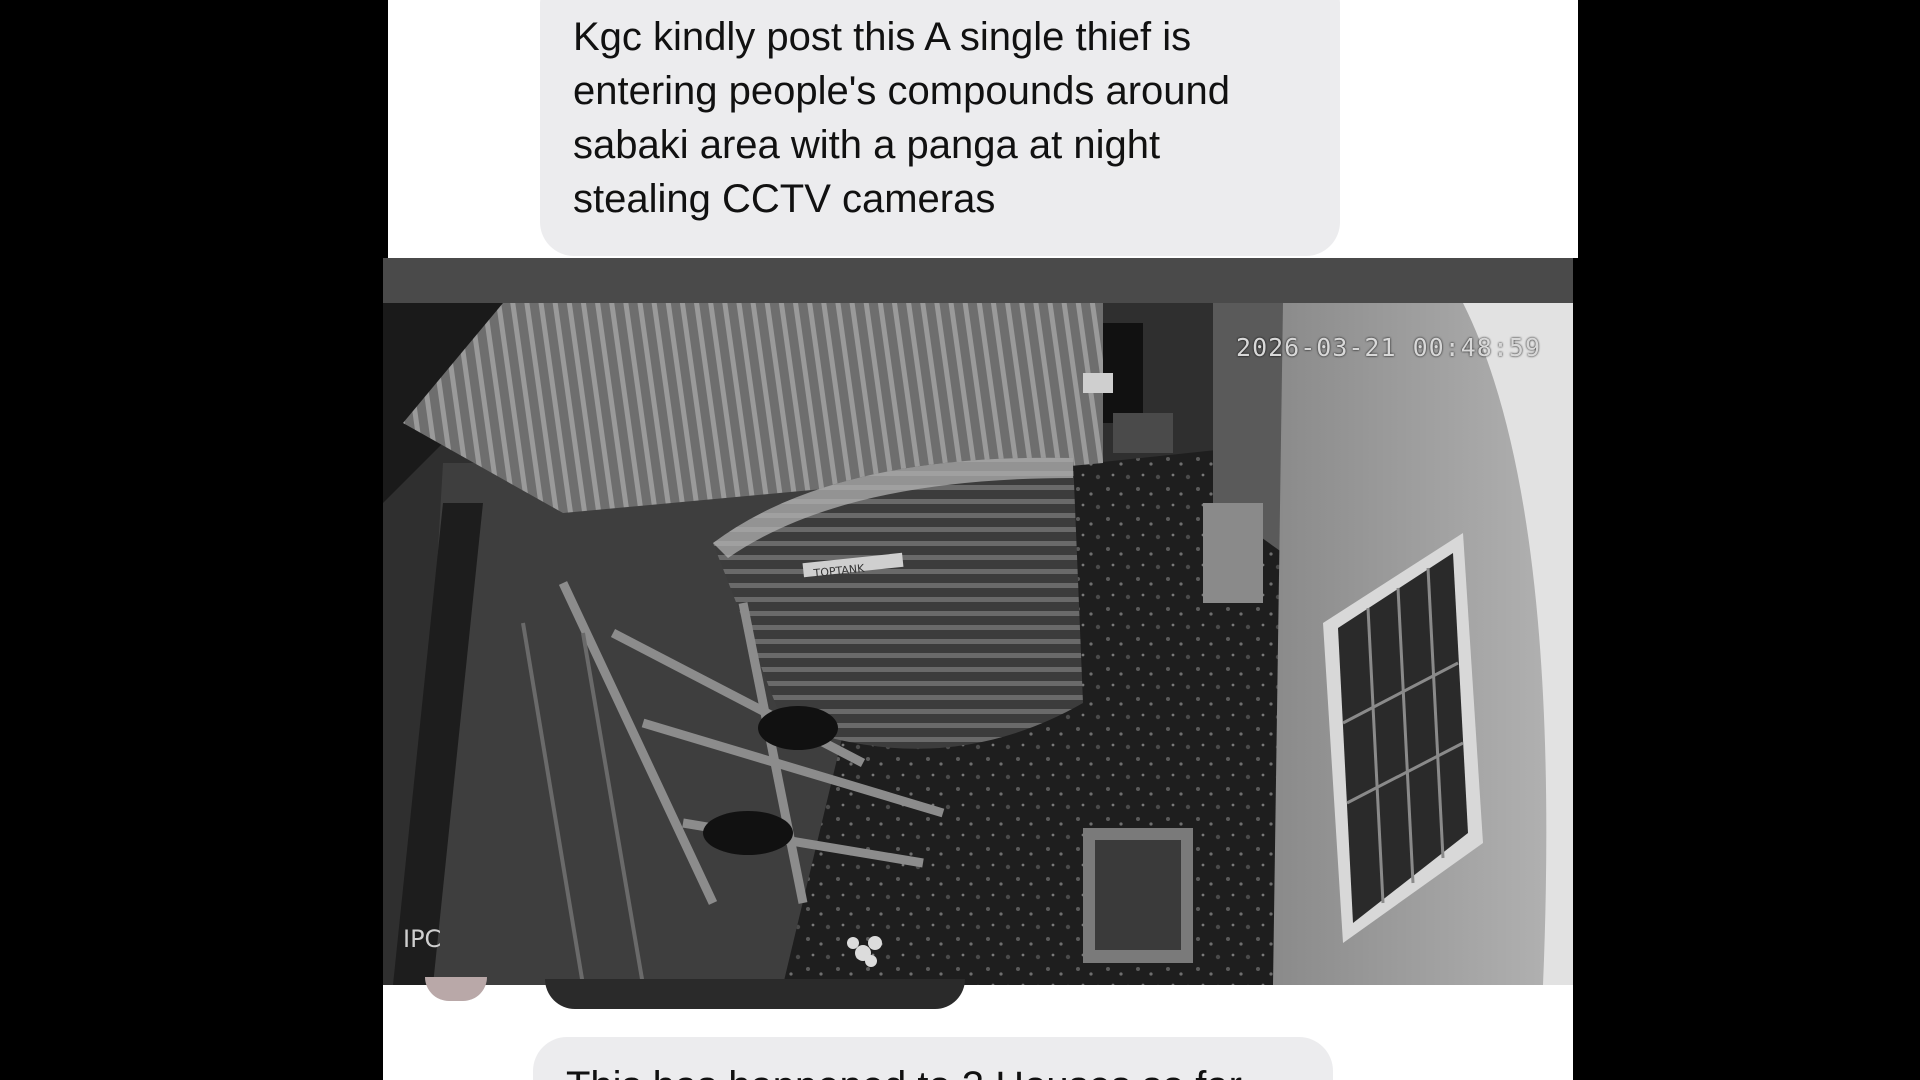 This screenshot has height=1080, width=1920. Describe the element at coordinates (755, 994) in the screenshot. I see `media-caption-bar` at that location.